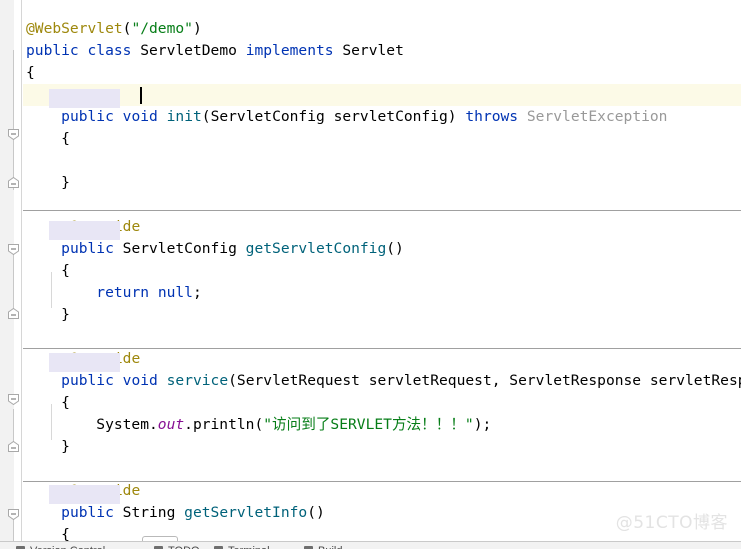 The width and height of the screenshot is (741, 549). I want to click on fold-expand-icon-getservletconfig-end, so click(13, 313).